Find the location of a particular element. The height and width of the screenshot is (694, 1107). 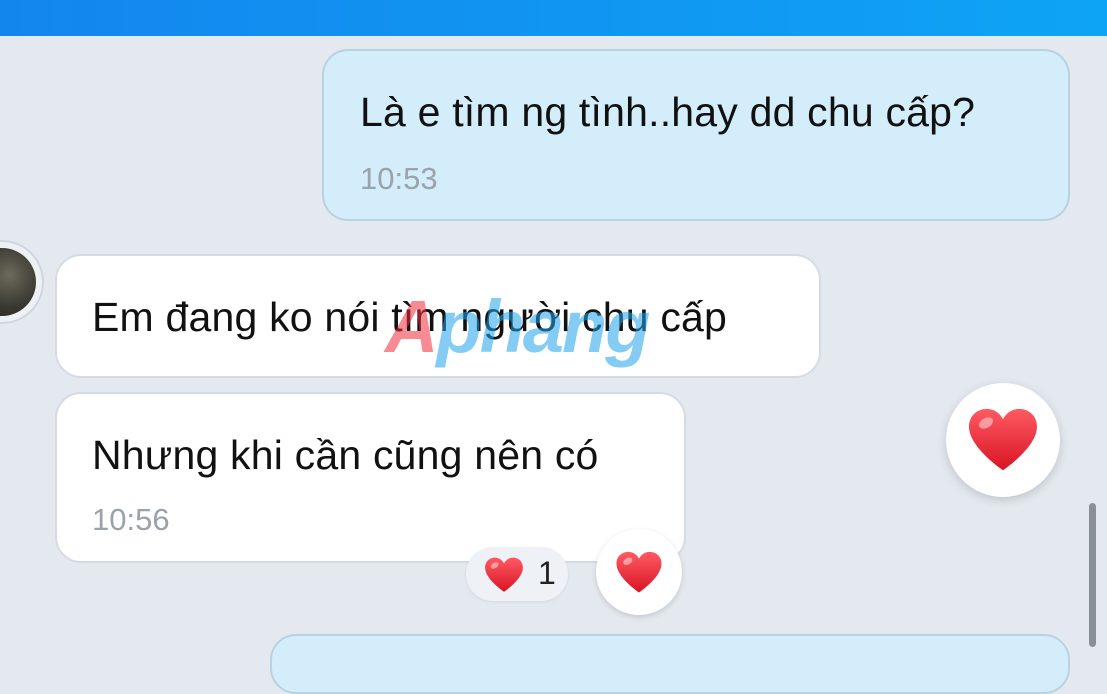

message-text: Nhưng khi cần cũng nên có is located at coordinates (345, 455).